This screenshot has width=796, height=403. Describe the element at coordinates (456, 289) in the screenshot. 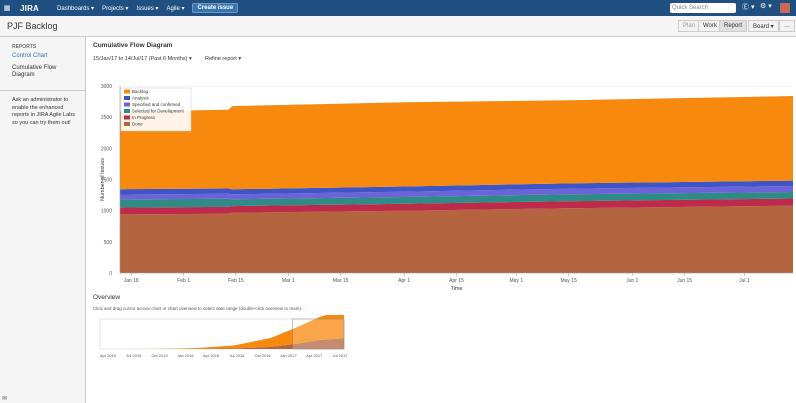

I see `x-axis-label: Time` at that location.